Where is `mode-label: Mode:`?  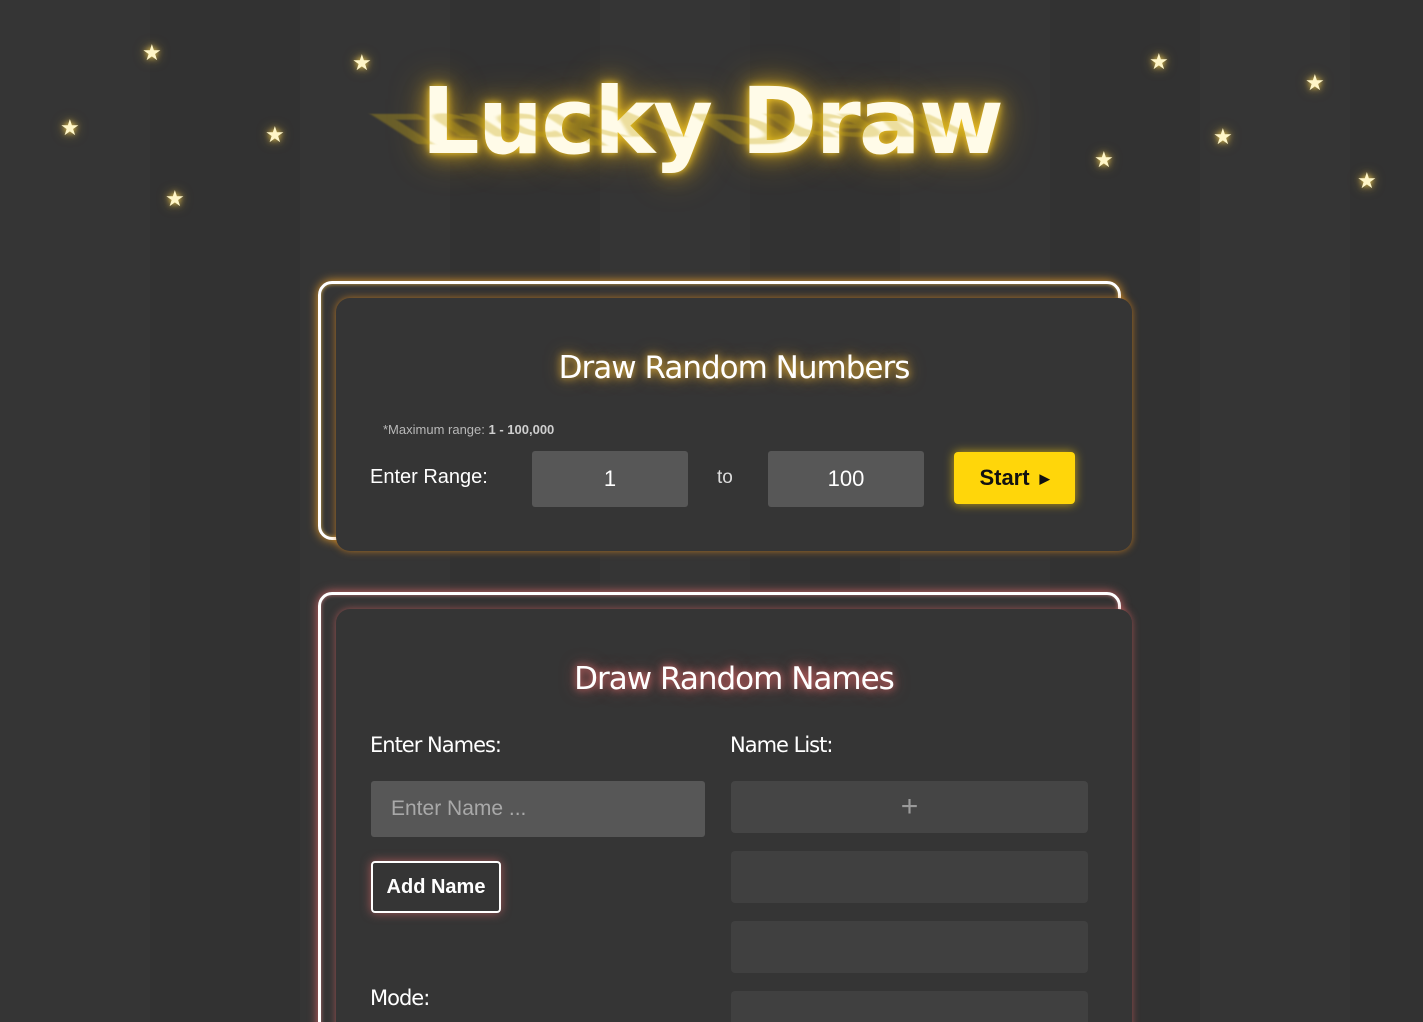 mode-label: Mode: is located at coordinates (400, 998).